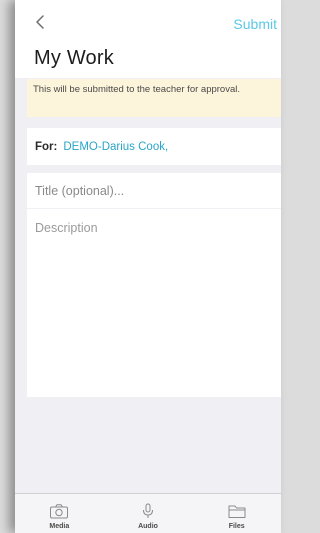 The image size is (320, 533). Describe the element at coordinates (236, 526) in the screenshot. I see `tab-files-label: Files` at that location.